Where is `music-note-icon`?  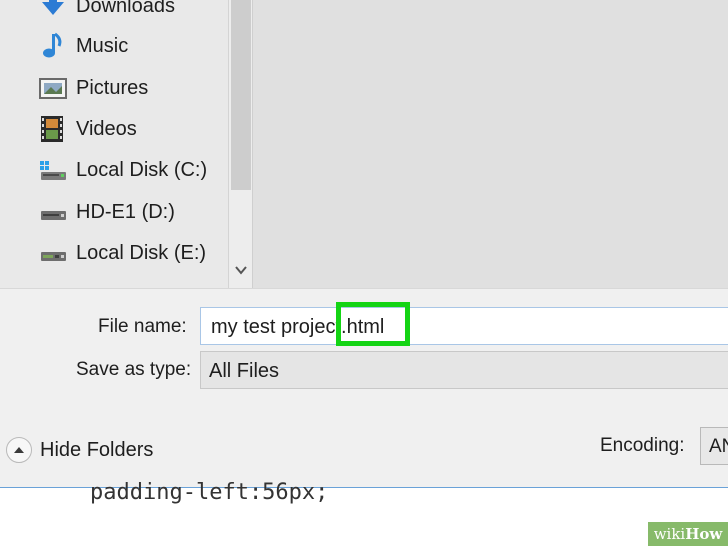 music-note-icon is located at coordinates (53, 46).